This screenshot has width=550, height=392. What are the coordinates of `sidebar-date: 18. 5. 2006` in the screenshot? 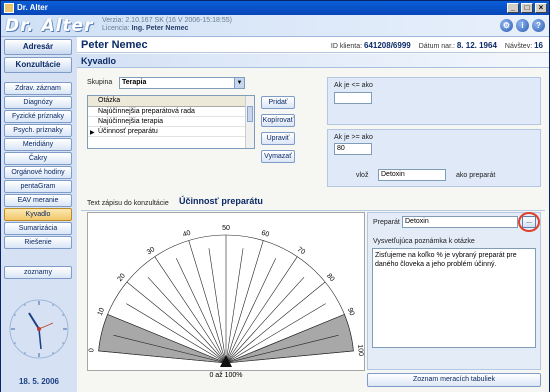 It's located at (39, 381).